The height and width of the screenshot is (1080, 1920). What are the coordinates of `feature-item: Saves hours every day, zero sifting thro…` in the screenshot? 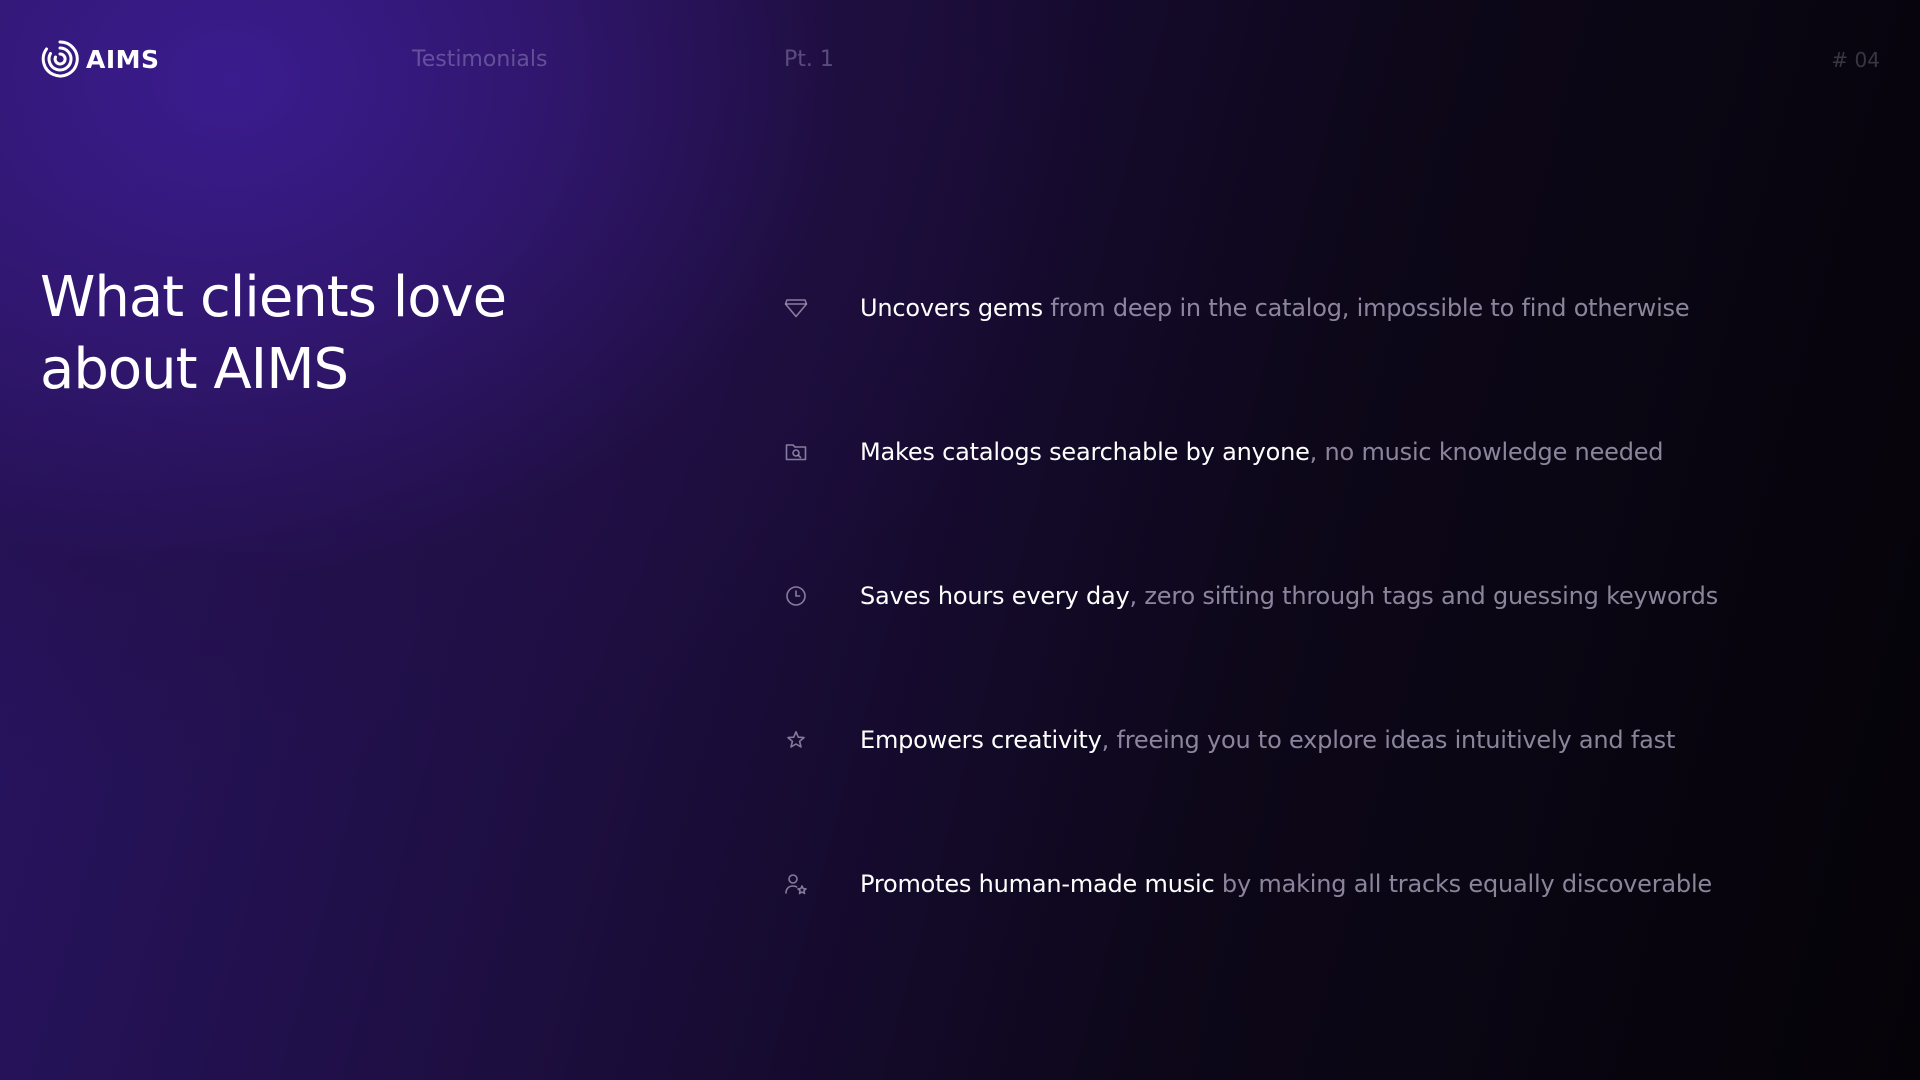 It's located at (1334, 642).